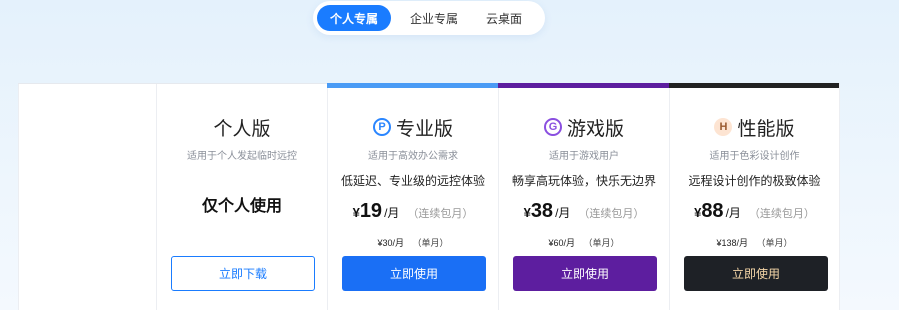  Describe the element at coordinates (424, 129) in the screenshot. I see `plan-title-text: 专业版` at that location.